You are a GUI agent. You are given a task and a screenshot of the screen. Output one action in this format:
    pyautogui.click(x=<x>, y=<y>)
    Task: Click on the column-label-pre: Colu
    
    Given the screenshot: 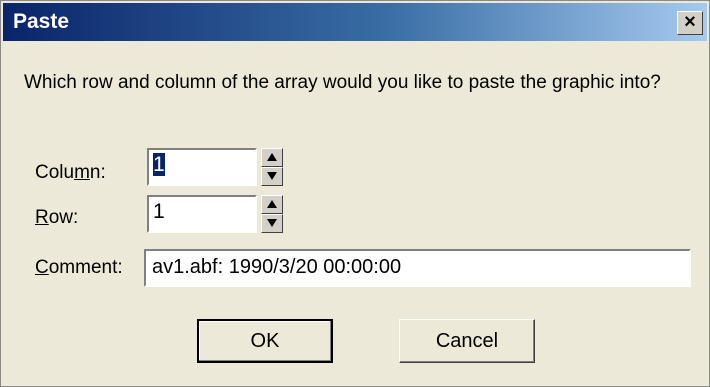 What is the action you would take?
    pyautogui.click(x=55, y=172)
    